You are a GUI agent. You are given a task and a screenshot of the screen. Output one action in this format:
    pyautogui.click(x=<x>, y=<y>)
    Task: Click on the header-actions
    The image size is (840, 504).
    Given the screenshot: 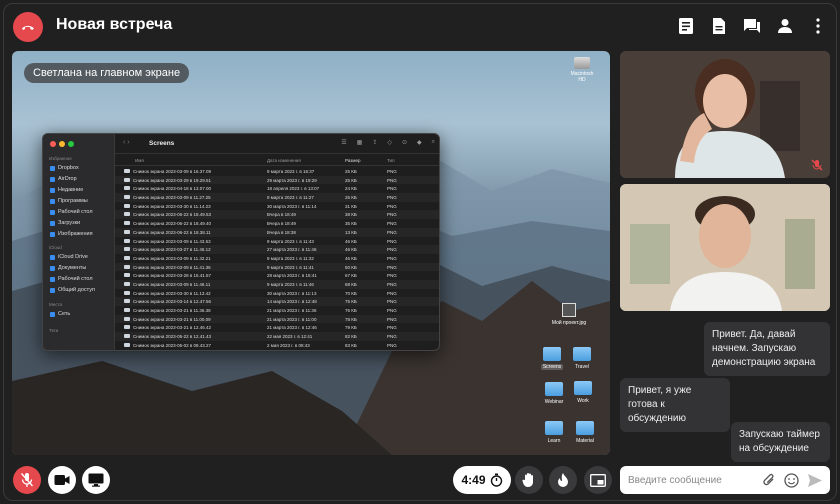 What is the action you would take?
    pyautogui.click(x=752, y=26)
    